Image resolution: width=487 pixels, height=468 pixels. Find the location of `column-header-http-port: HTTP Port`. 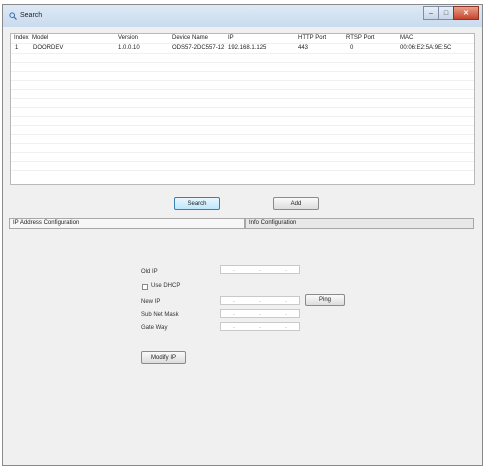

column-header-http-port: HTTP Port is located at coordinates (312, 38).